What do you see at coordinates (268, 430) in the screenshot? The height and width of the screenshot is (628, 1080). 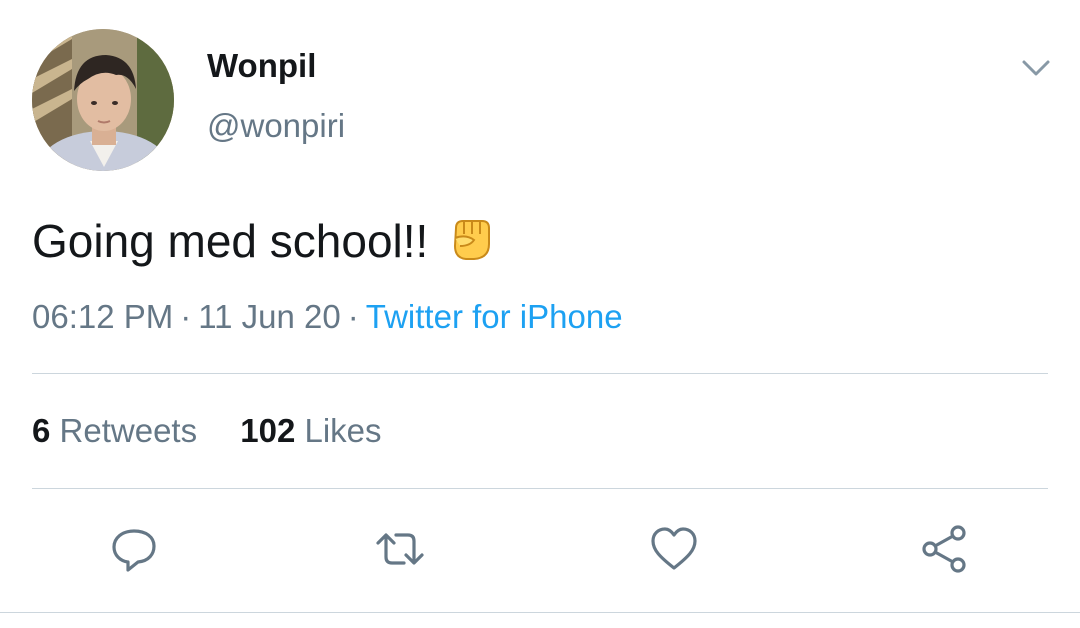 I see `likes-count: 102` at bounding box center [268, 430].